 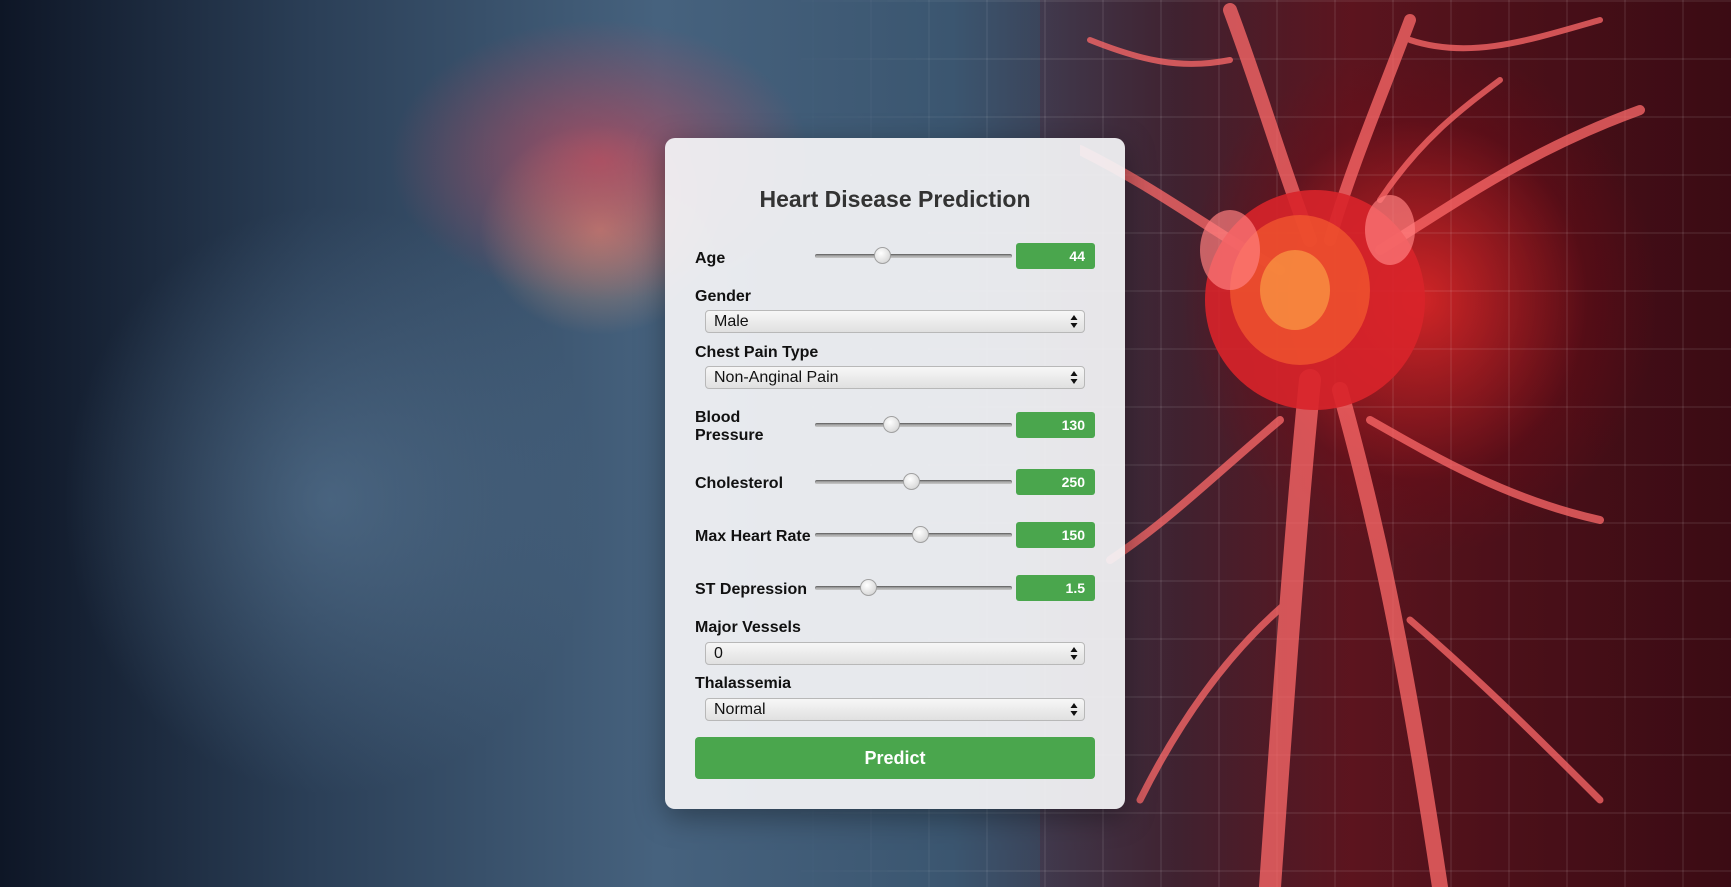 What do you see at coordinates (751, 589) in the screenshot?
I see `st-depression-label: ST Depression` at bounding box center [751, 589].